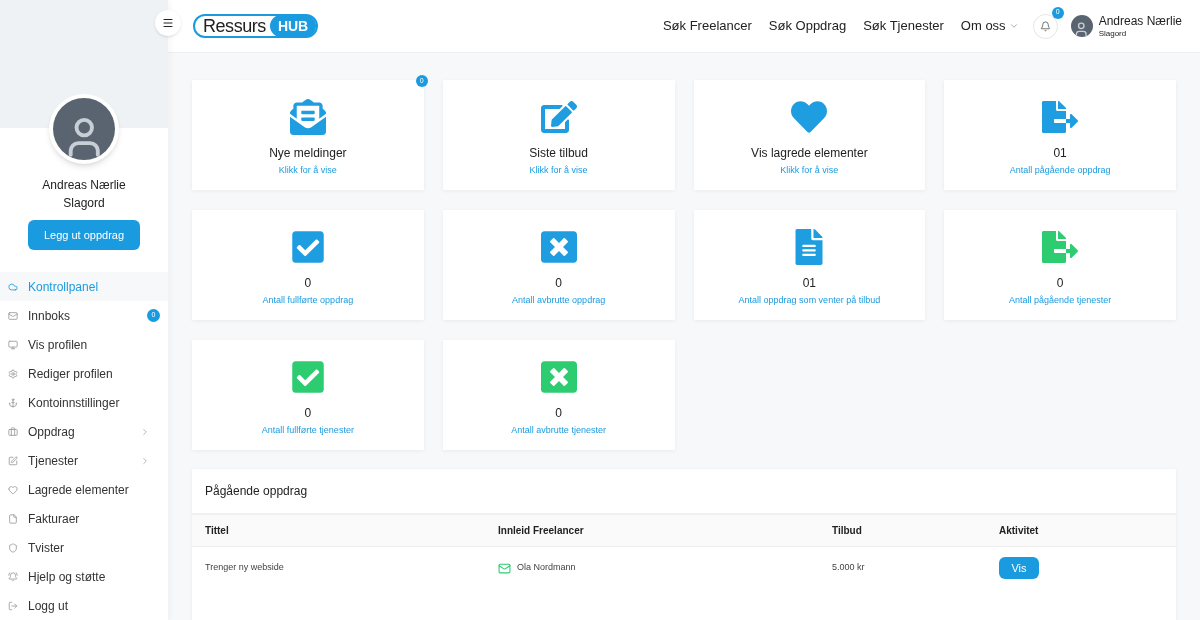  Describe the element at coordinates (84, 402) in the screenshot. I see `sidebar-item: Kontoinnstillinger` at that location.